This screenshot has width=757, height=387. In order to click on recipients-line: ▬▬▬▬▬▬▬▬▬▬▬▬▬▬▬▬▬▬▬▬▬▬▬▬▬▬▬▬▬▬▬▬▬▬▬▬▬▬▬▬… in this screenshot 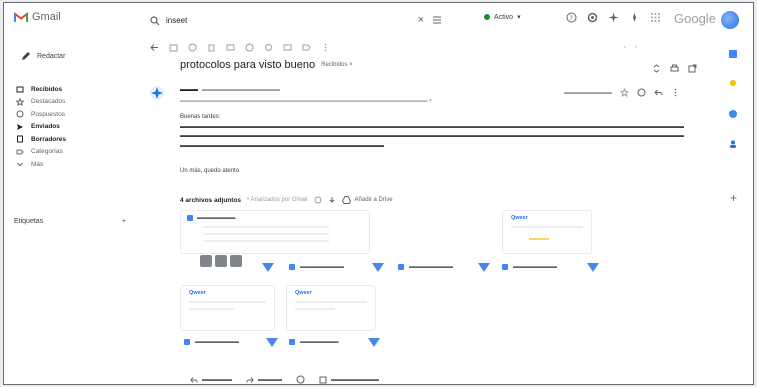, I will do `click(306, 101)`.